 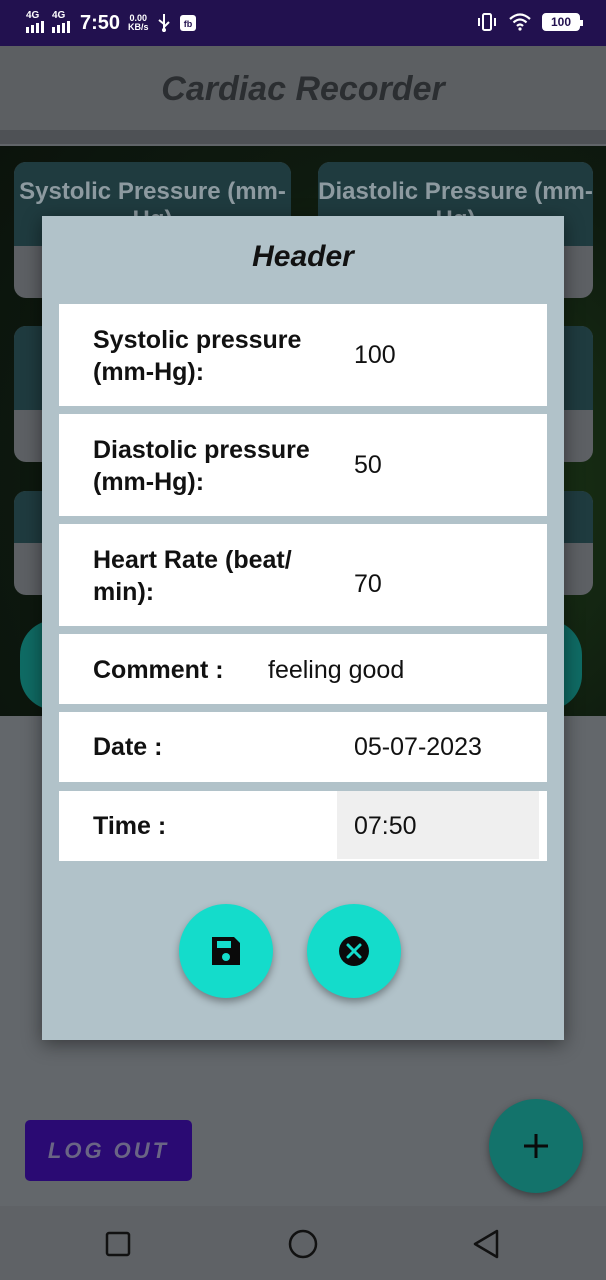 I want to click on logout-button: LOG OUT, so click(x=108, y=1150).